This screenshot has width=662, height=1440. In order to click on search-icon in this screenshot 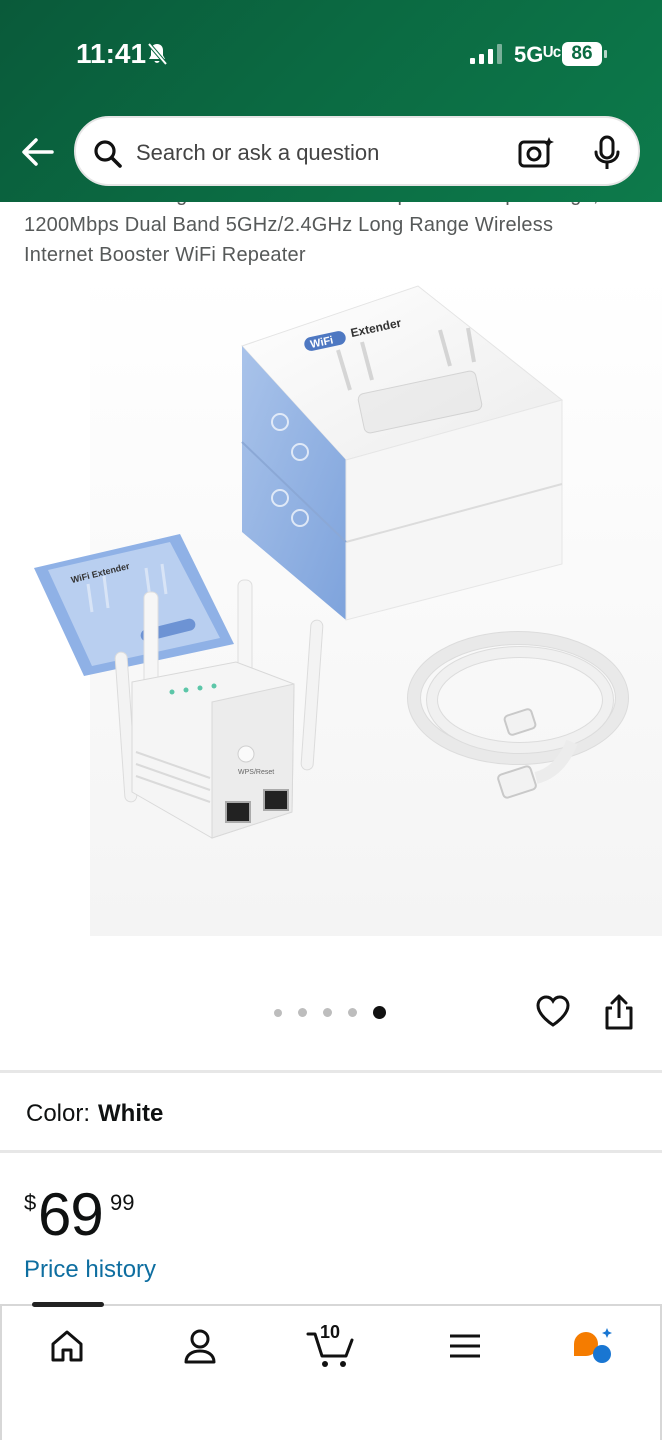, I will do `click(108, 156)`.